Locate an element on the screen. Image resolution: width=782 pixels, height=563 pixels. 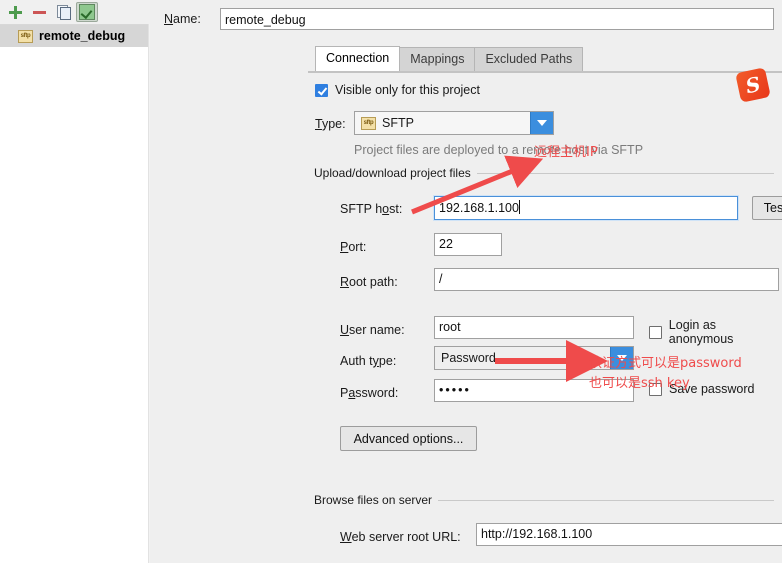
annotation-auth-password: 认证方式可以是password is located at coordinates (665, 363).